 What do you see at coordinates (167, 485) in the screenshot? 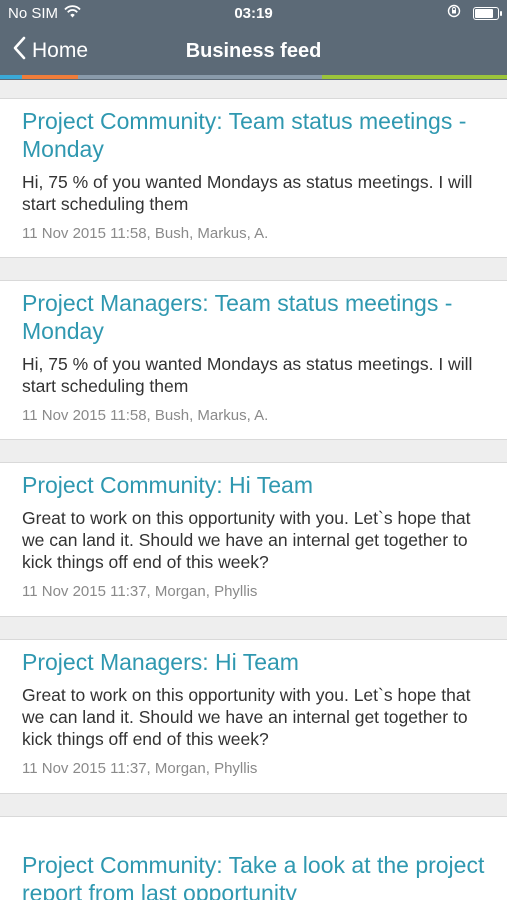
I see `feed-item-title: Project Community: Hi Team` at bounding box center [167, 485].